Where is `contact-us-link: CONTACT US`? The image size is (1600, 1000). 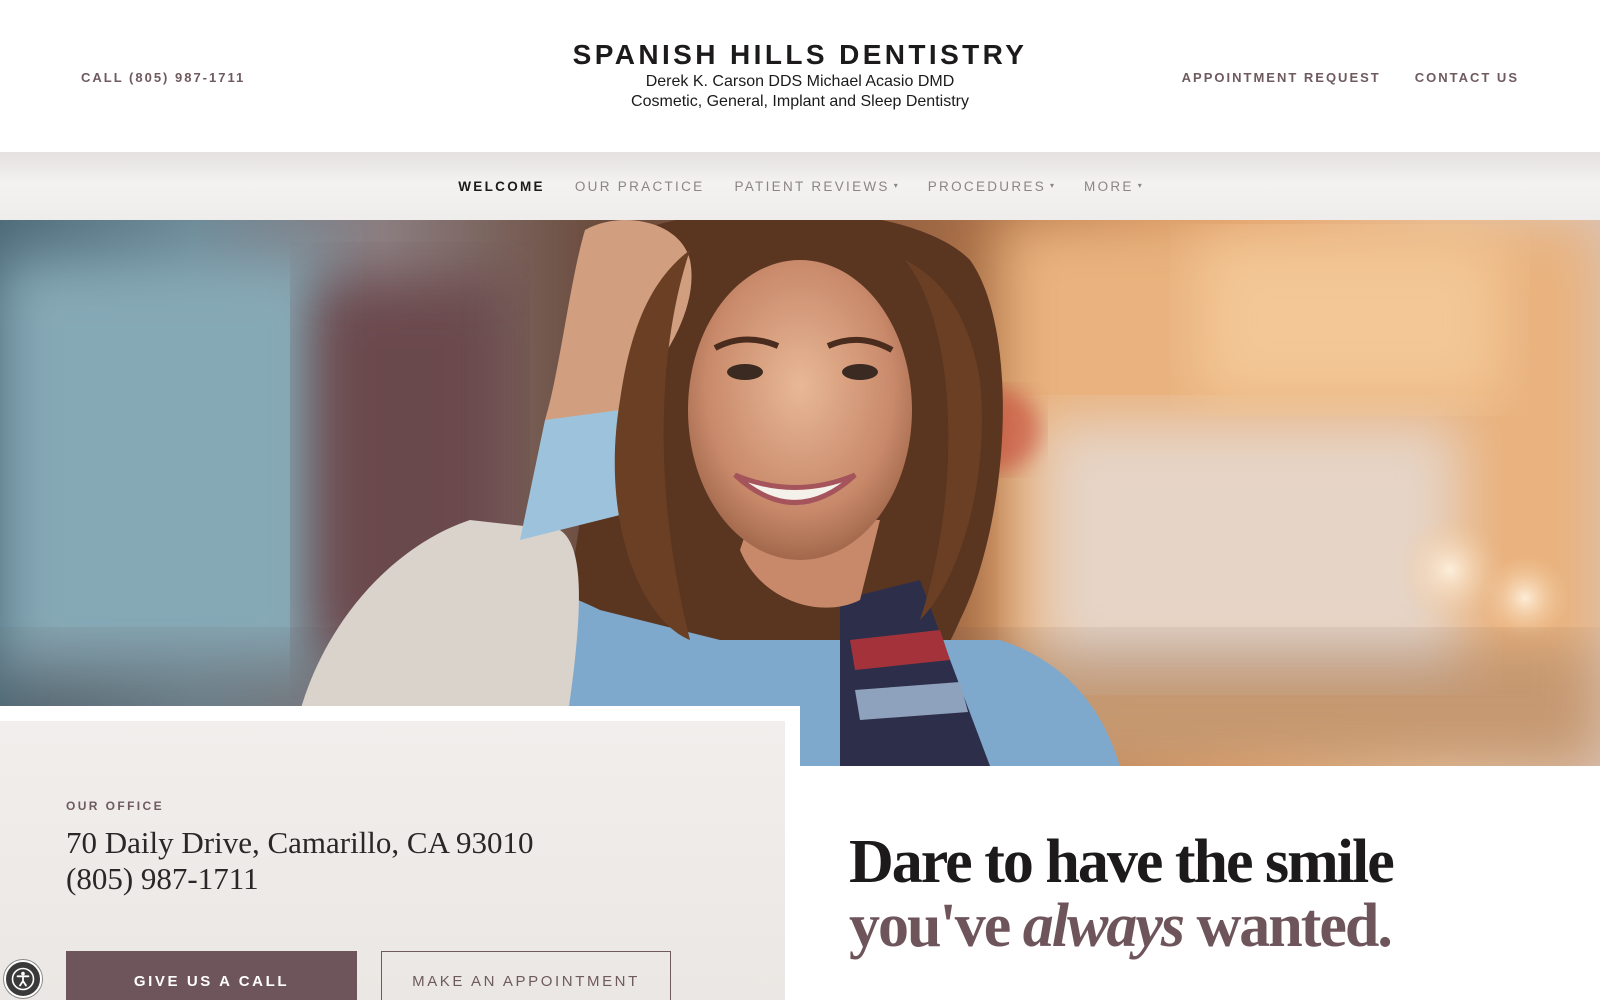 contact-us-link: CONTACT US is located at coordinates (1467, 77).